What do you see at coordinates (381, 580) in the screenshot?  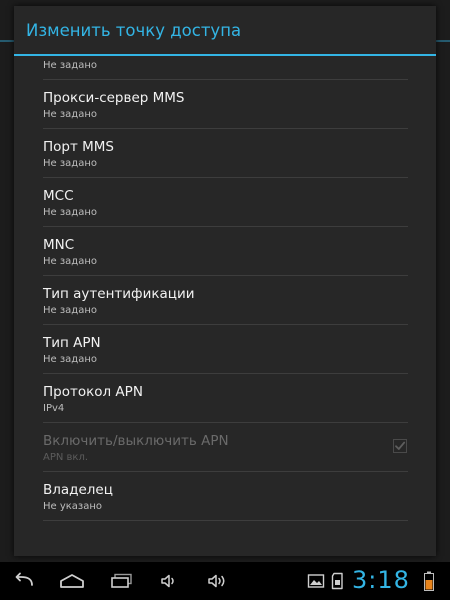 I see `status-clock: 3:18` at bounding box center [381, 580].